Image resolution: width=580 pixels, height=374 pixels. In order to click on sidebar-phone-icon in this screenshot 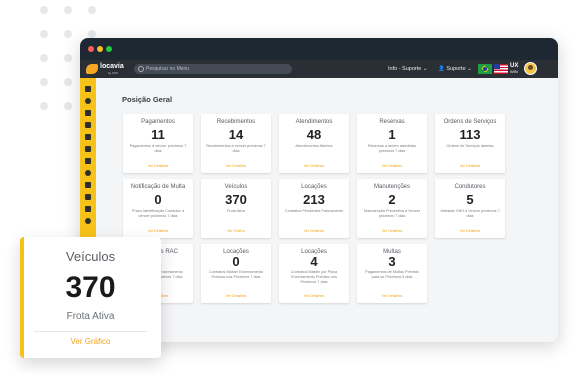, I will do `click(88, 113)`.